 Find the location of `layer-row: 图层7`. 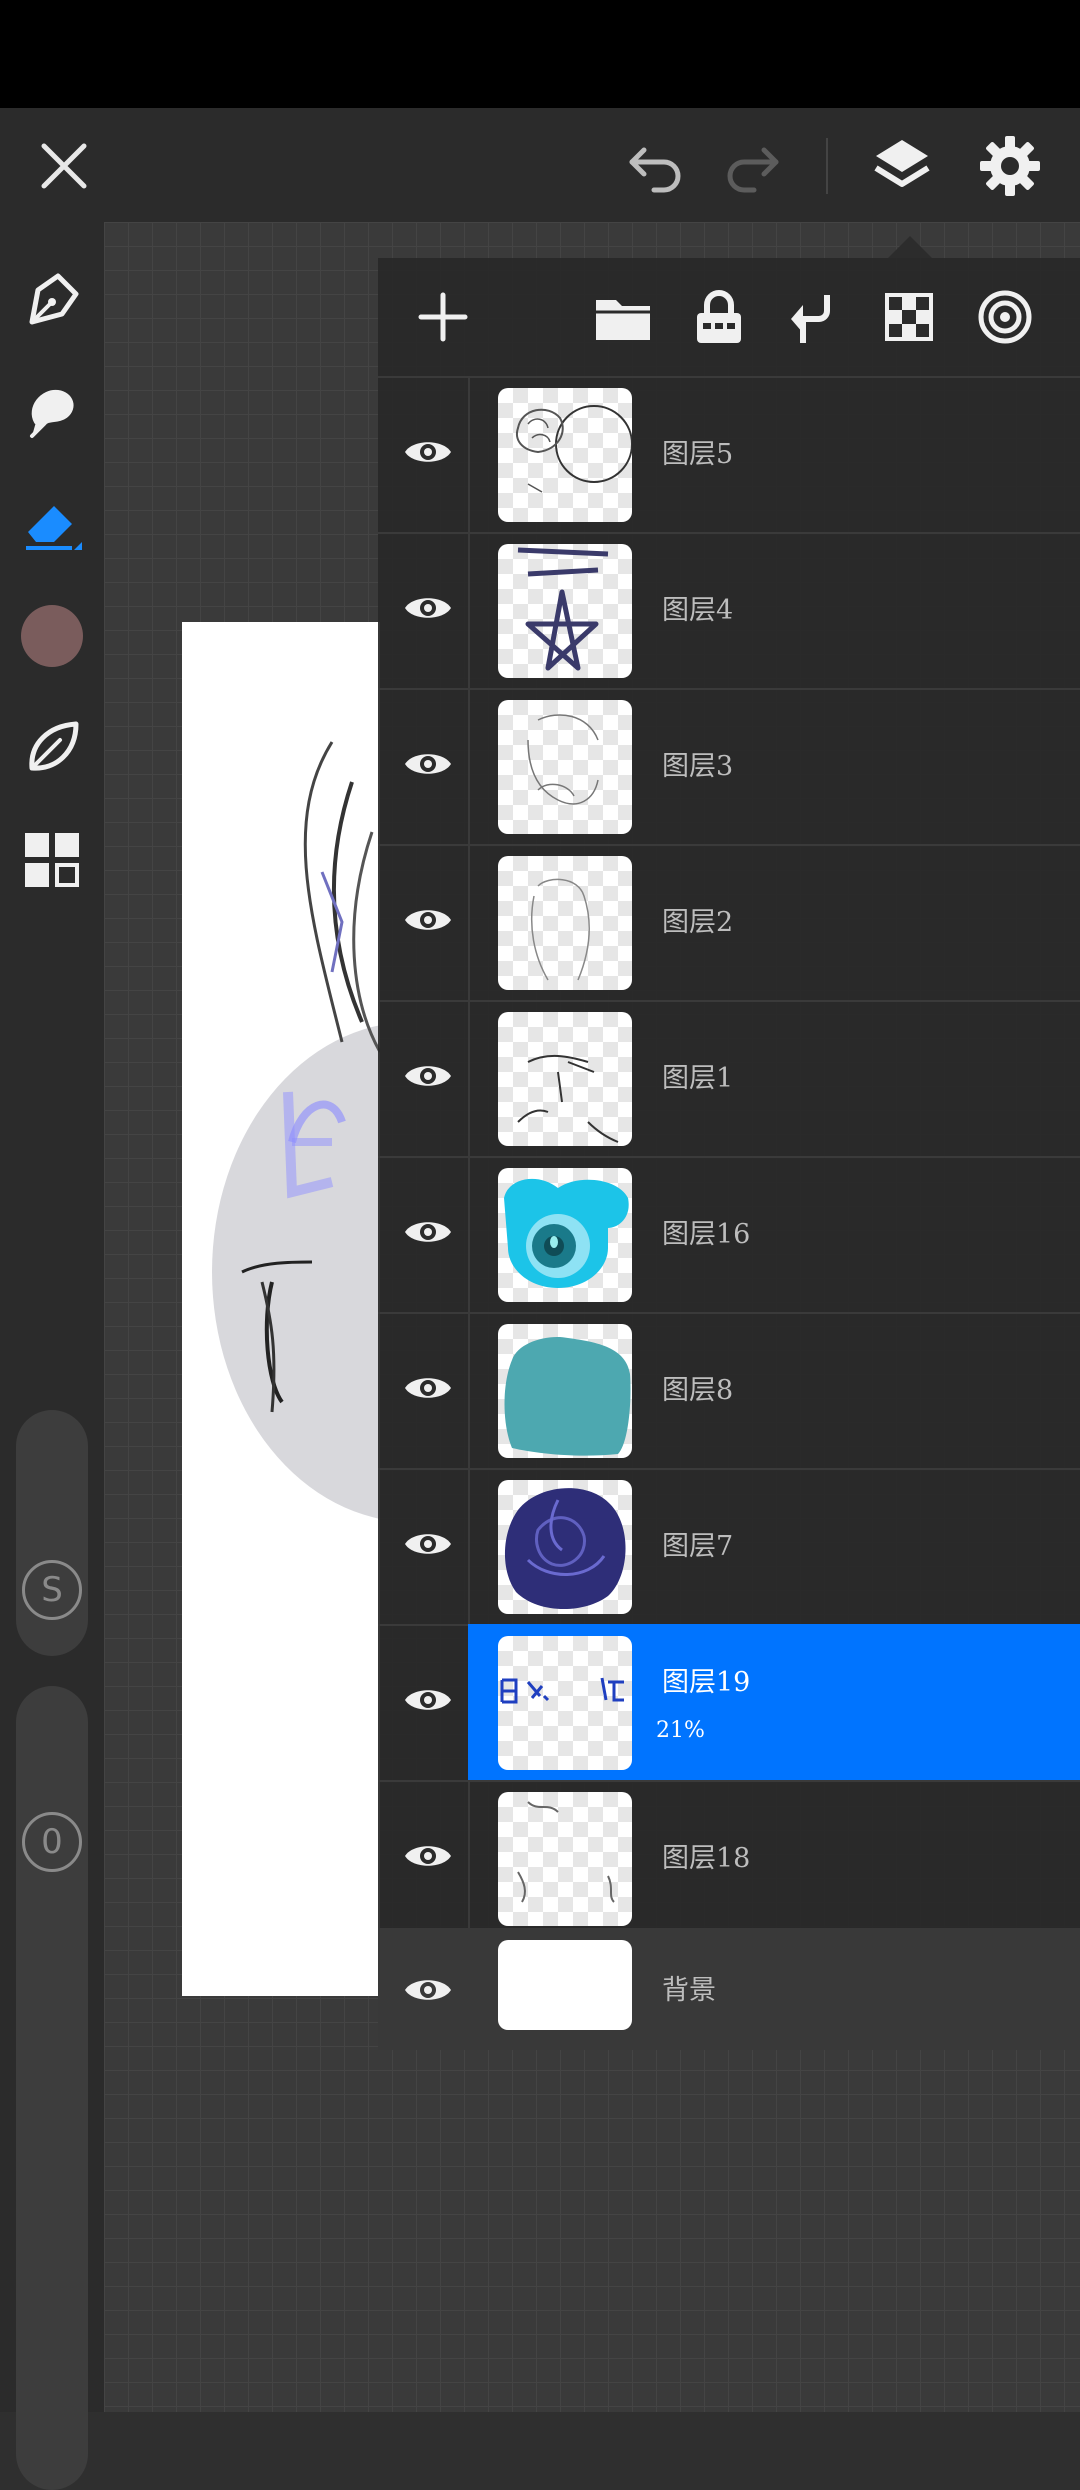

layer-row: 图层7 is located at coordinates (729, 1547).